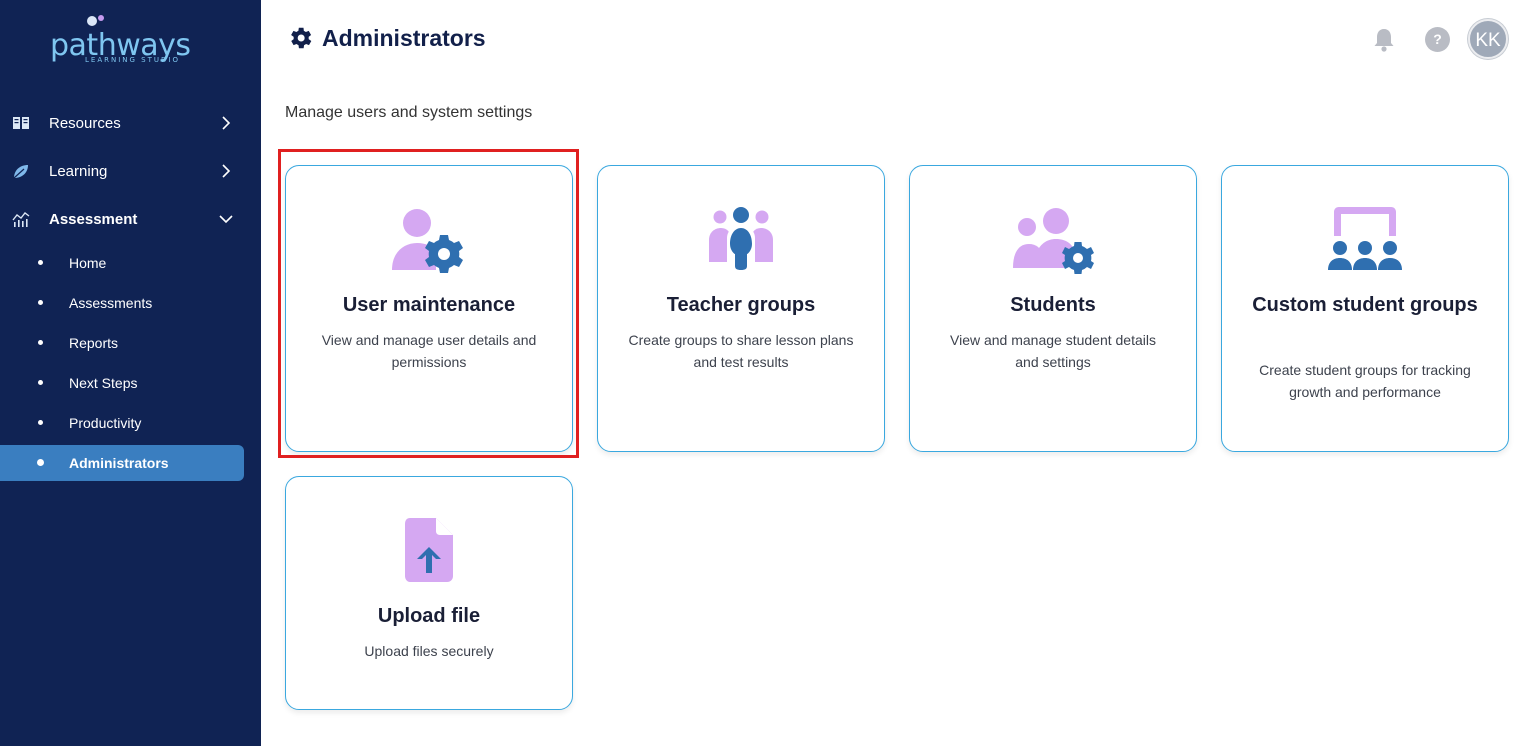  What do you see at coordinates (94, 343) in the screenshot?
I see `sidebar-subitem-label: Reports` at bounding box center [94, 343].